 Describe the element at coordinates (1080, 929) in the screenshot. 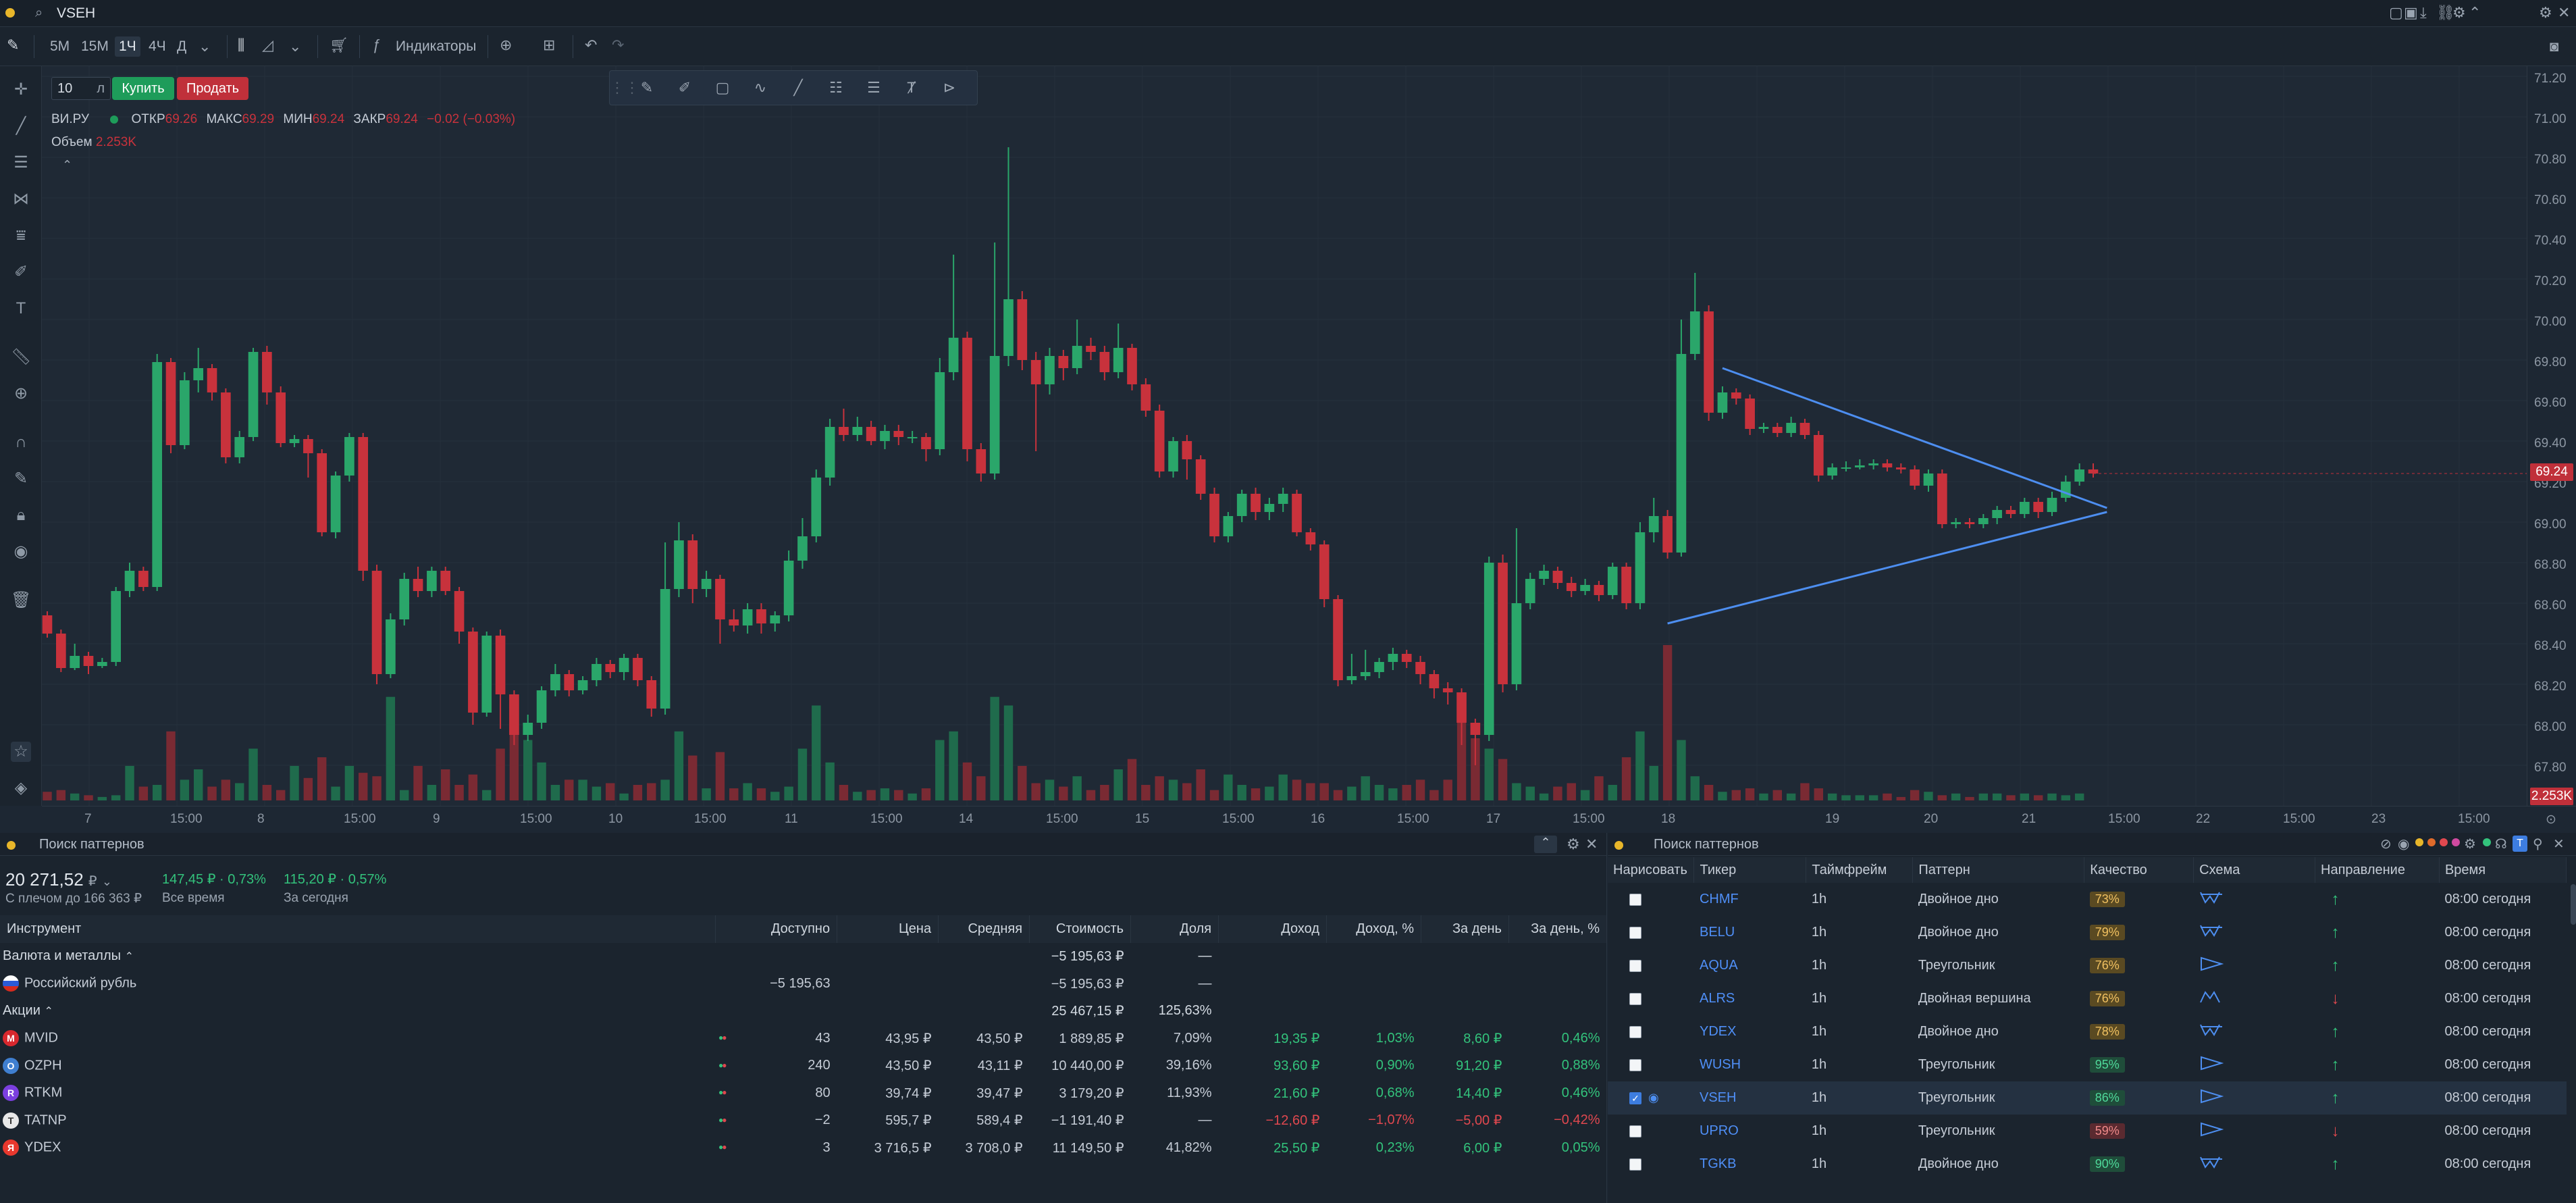

I see `col-cost: Стоимость` at that location.